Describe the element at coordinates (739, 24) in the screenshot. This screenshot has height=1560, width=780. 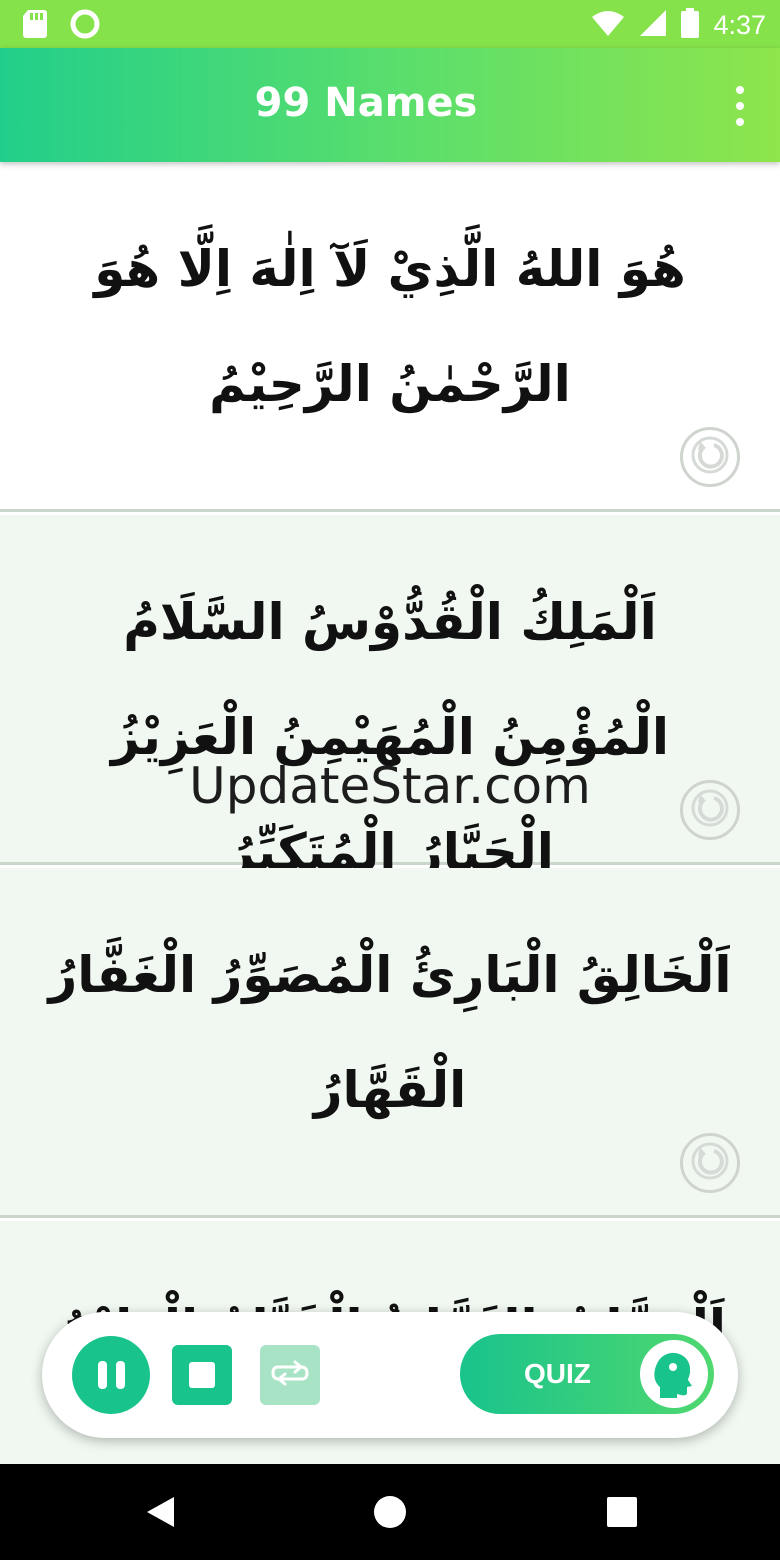
I see `status-time: 4:37` at that location.